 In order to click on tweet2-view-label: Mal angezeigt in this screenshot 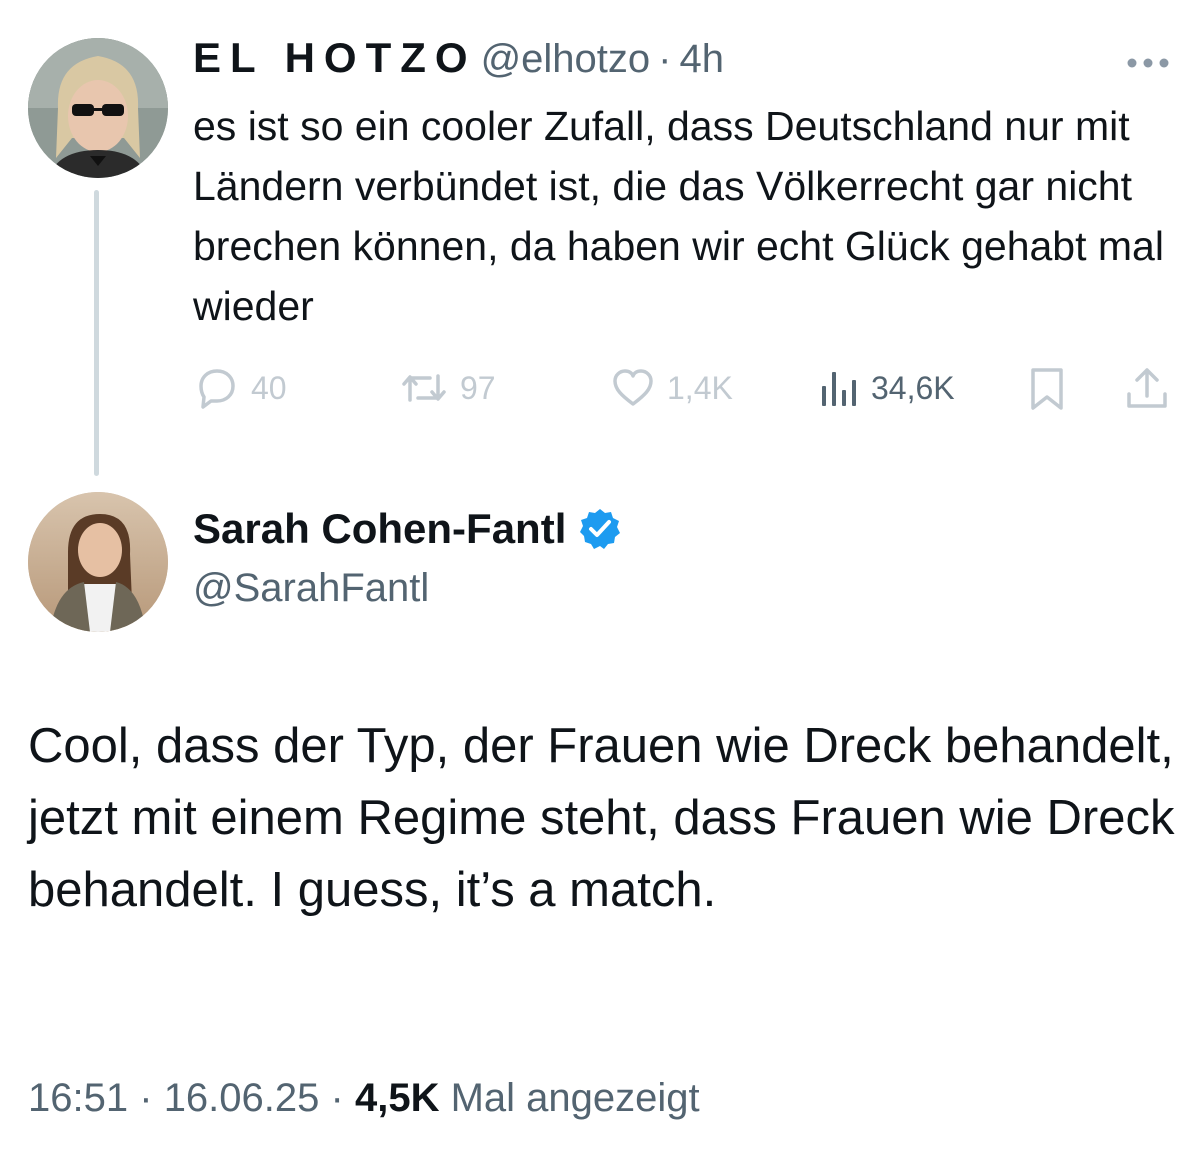, I will do `click(575, 1098)`.